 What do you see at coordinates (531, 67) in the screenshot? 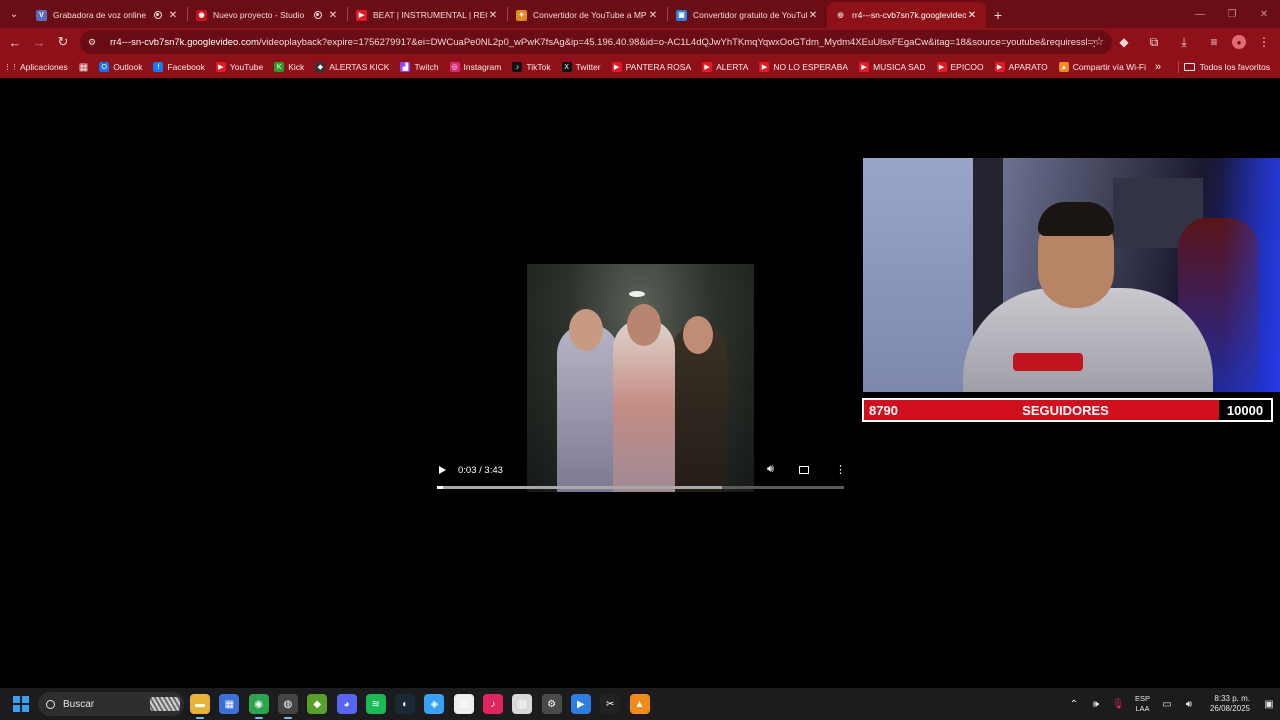
I see `bookmark-item: ♪ TikTok` at bounding box center [531, 67].